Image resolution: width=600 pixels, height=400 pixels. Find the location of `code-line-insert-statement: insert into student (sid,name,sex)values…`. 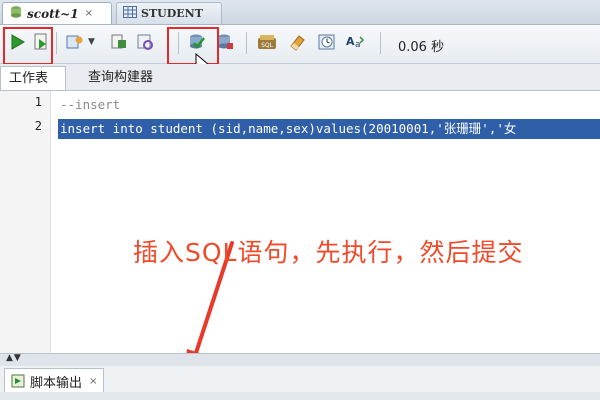

code-line-insert-statement: insert into student (sid,name,sex)values… is located at coordinates (329, 129).